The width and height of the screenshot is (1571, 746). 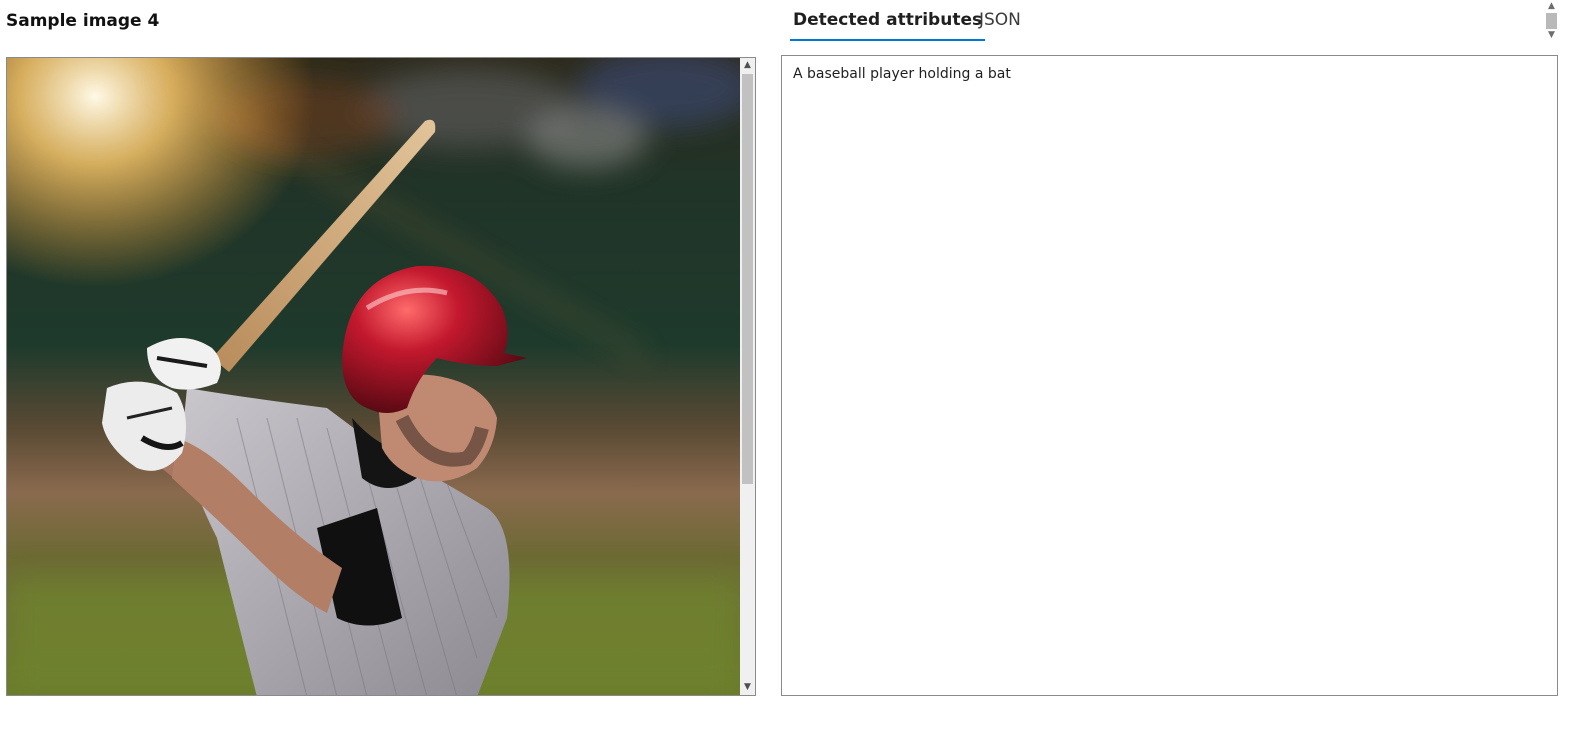 I want to click on image-scrollbar: ▲ ▼, so click(x=747, y=376).